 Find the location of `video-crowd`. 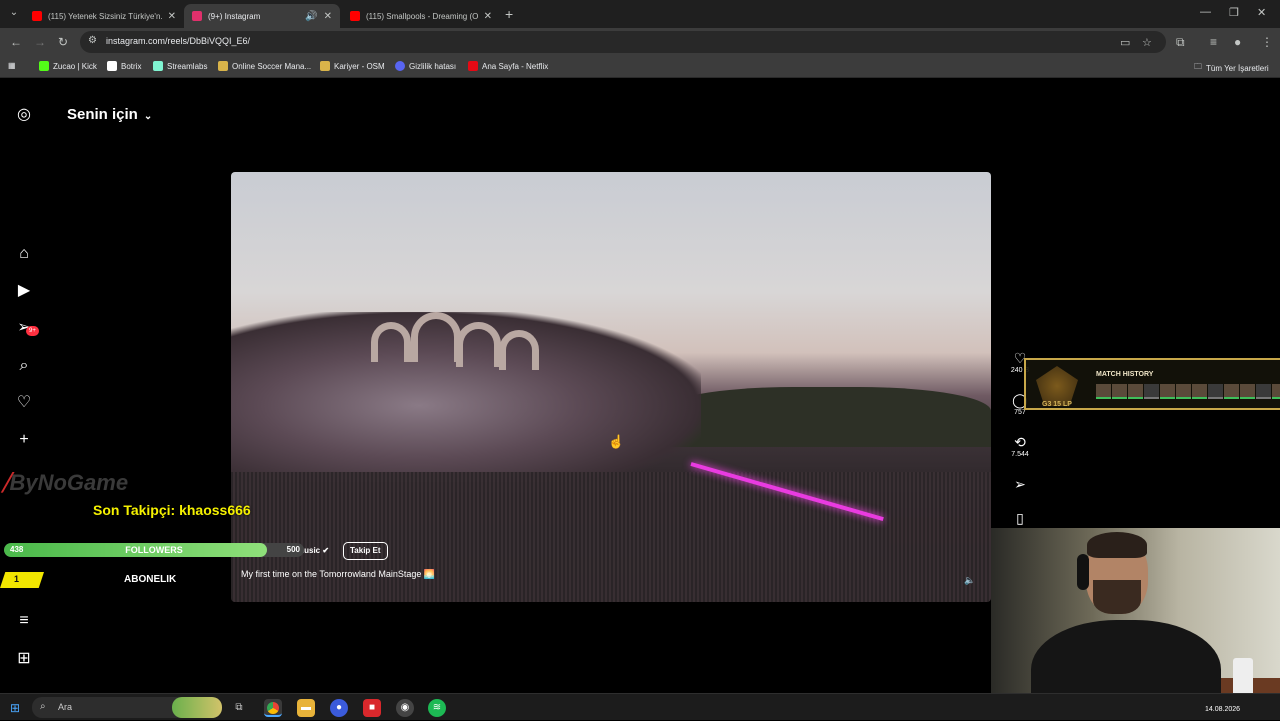

video-crowd is located at coordinates (611, 537).